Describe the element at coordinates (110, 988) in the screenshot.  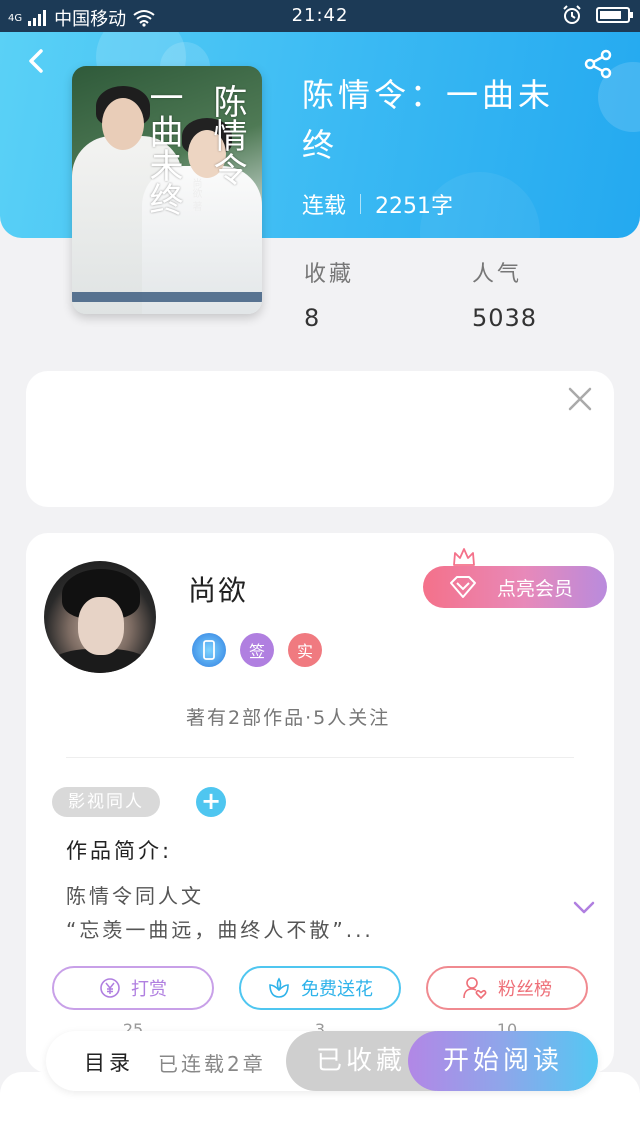
I see `yen-icon` at that location.